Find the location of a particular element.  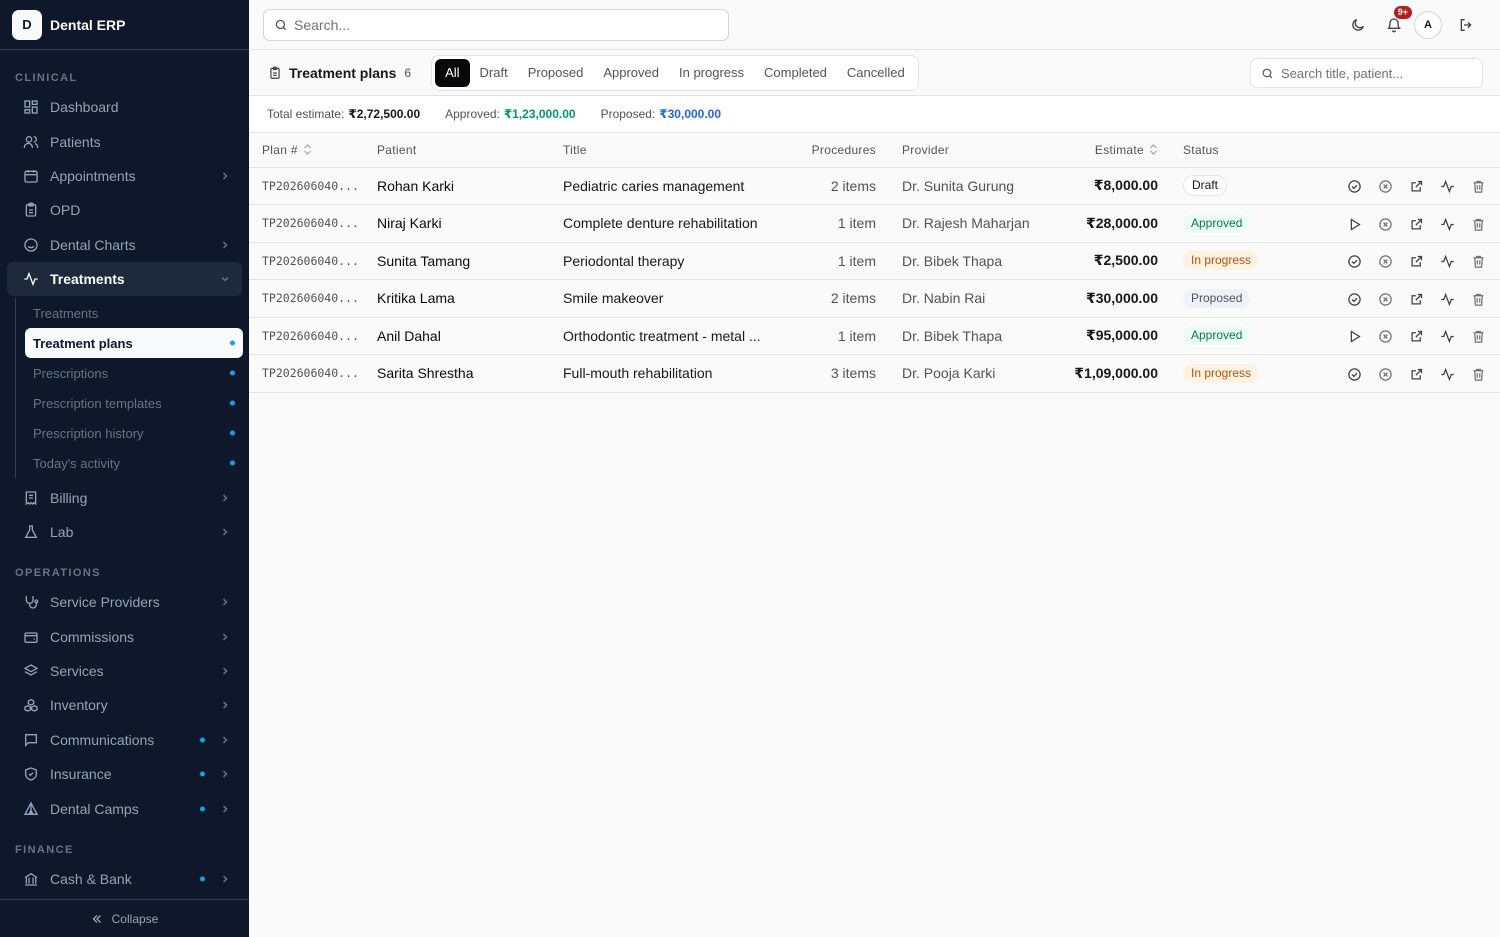

sidebar-item-dashboard: Dashboard is located at coordinates (124, 107).